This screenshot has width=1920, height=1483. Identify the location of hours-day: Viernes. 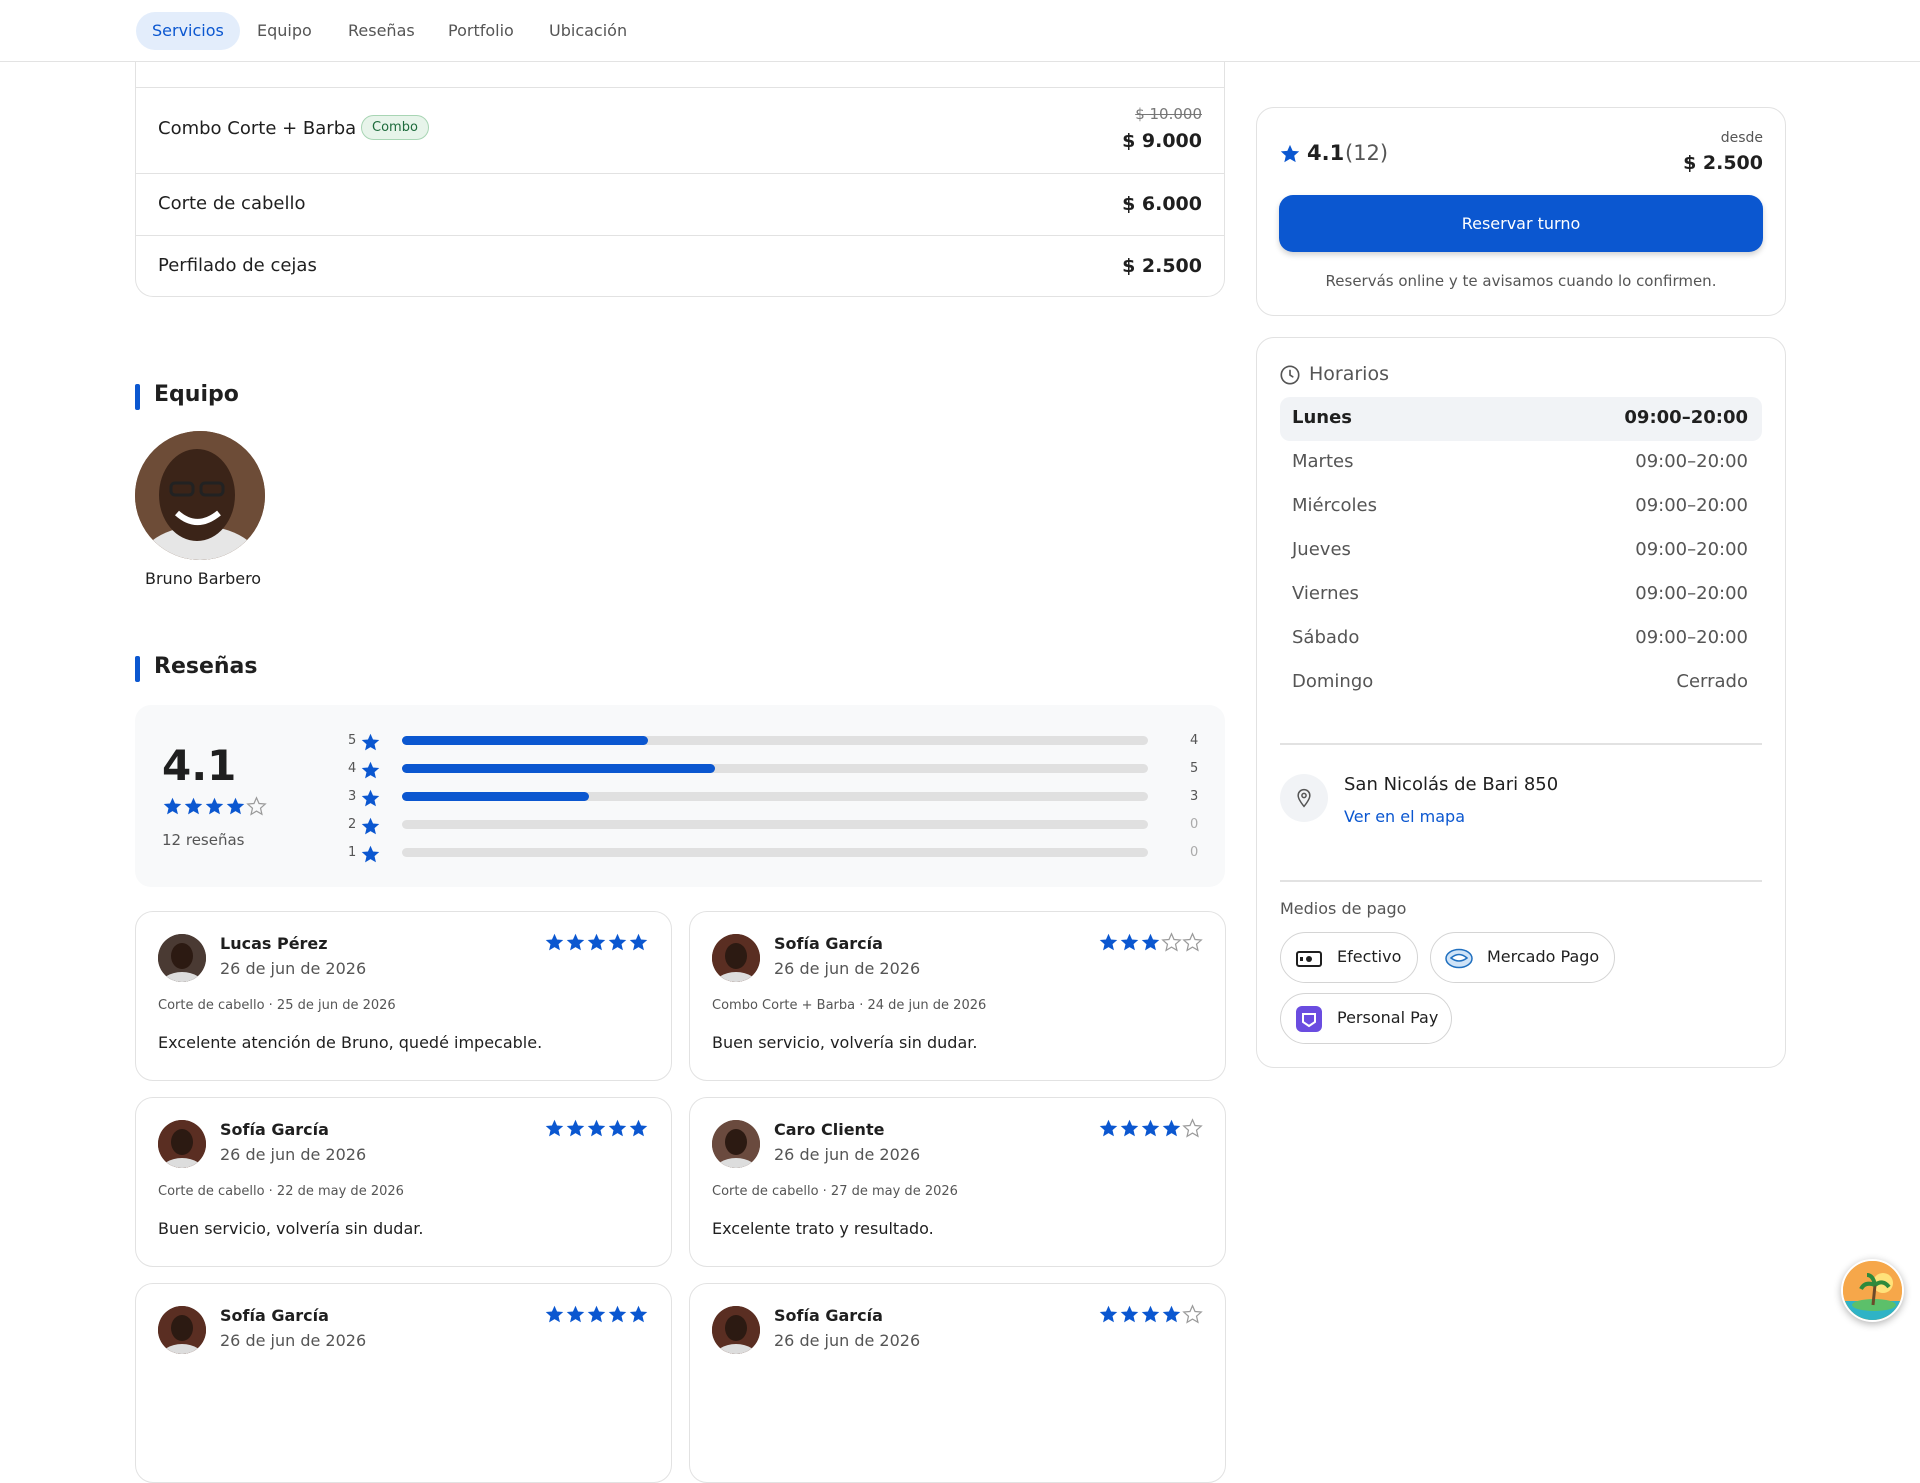
(1325, 593).